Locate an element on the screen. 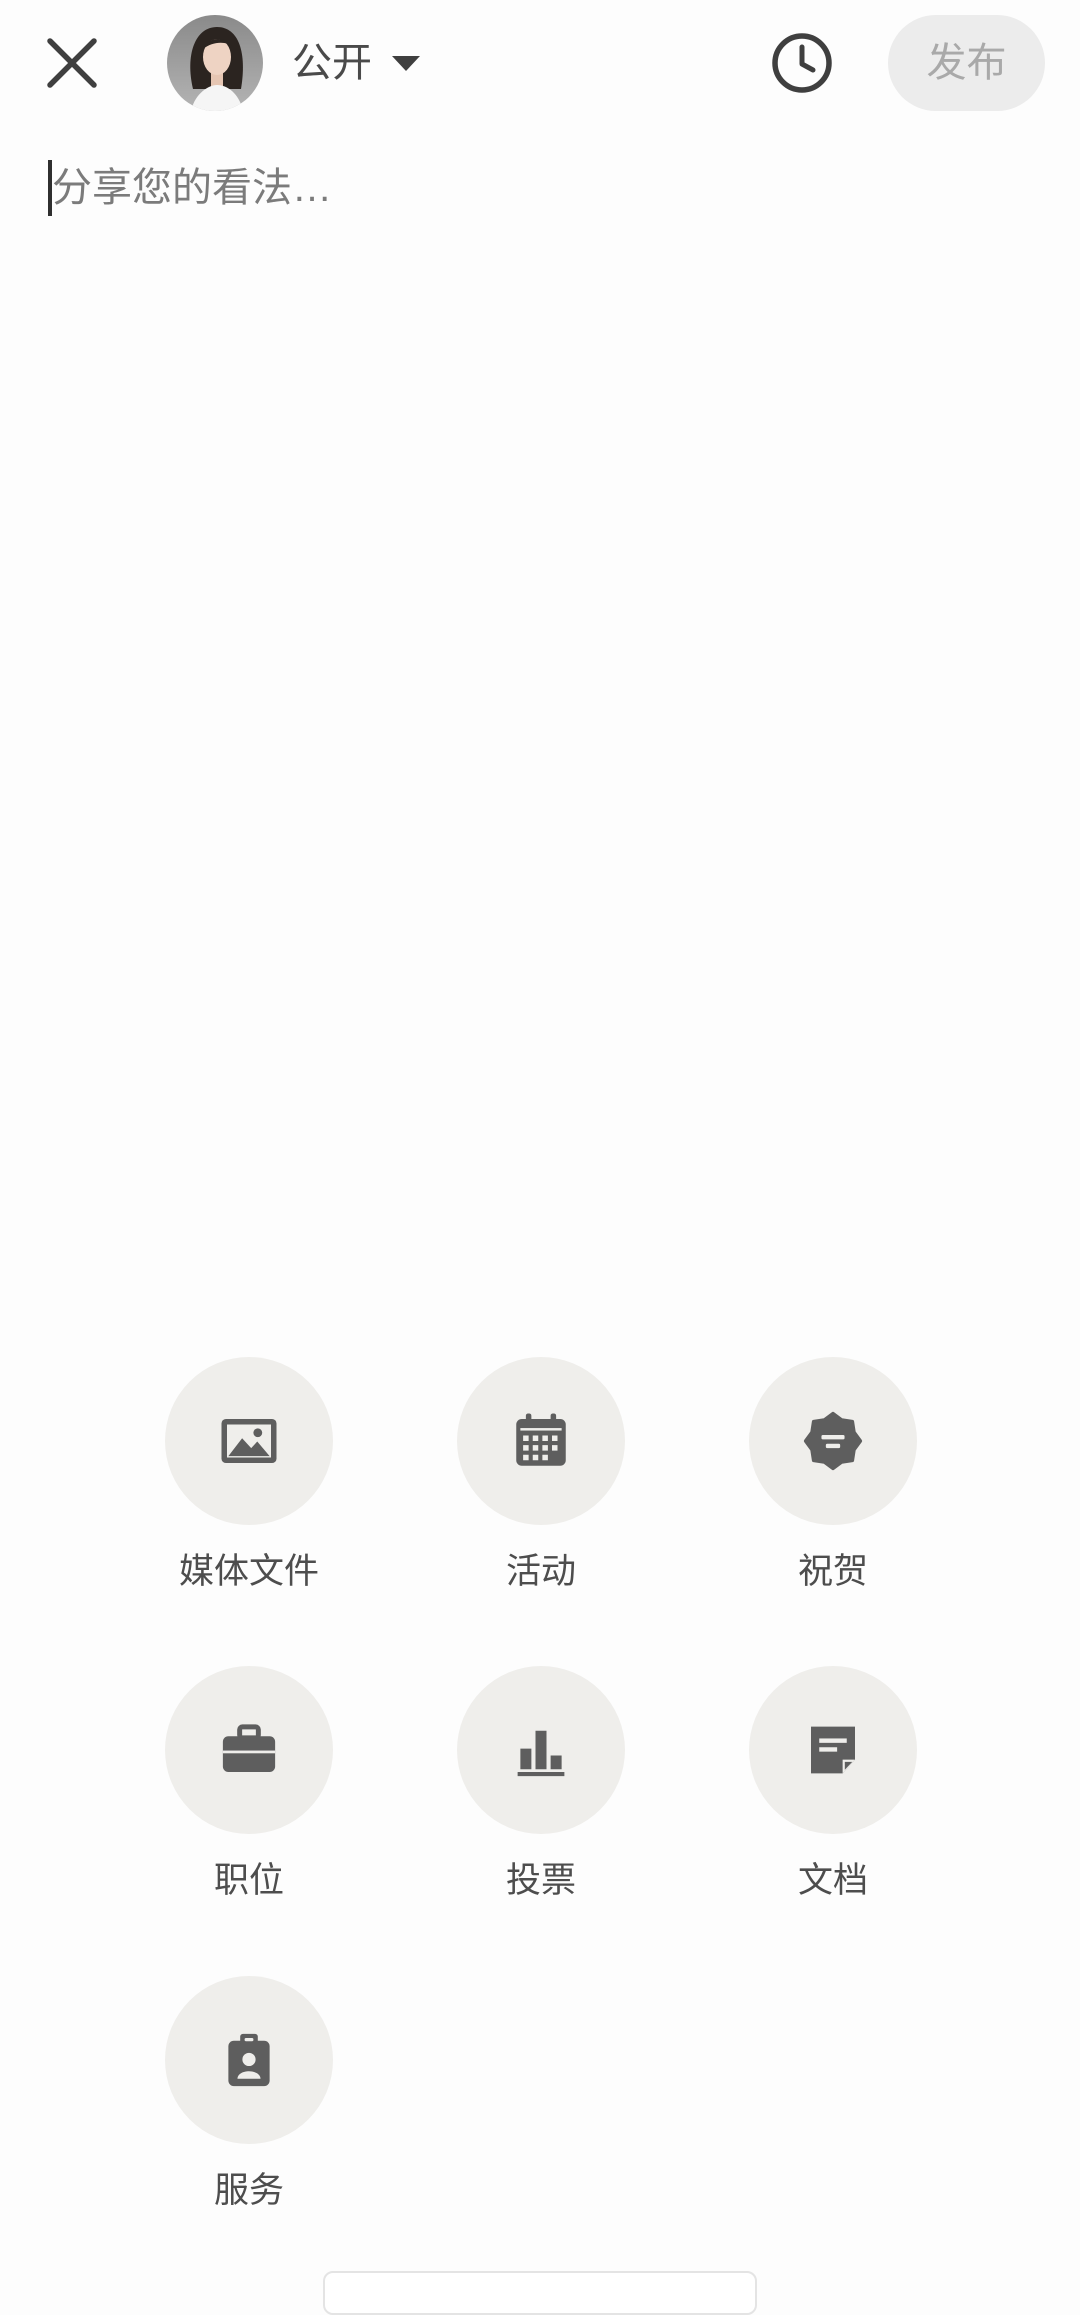  celebrate-badge-icon is located at coordinates (833, 1441).